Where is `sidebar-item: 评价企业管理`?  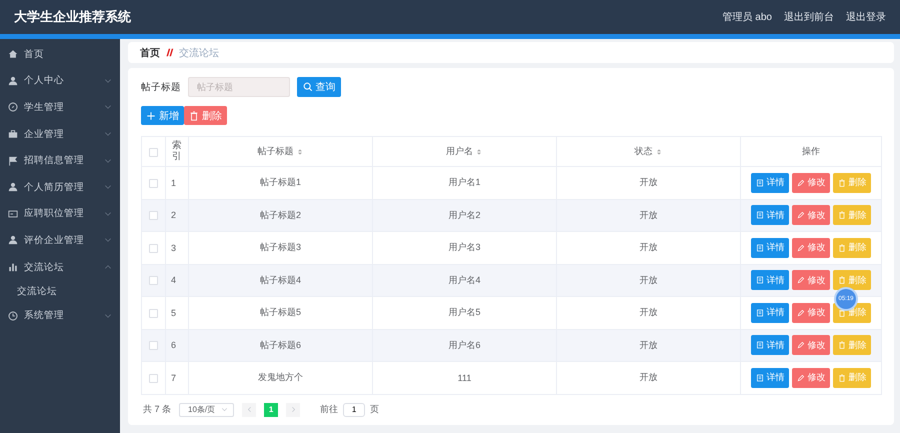 sidebar-item: 评价企业管理 is located at coordinates (60, 240).